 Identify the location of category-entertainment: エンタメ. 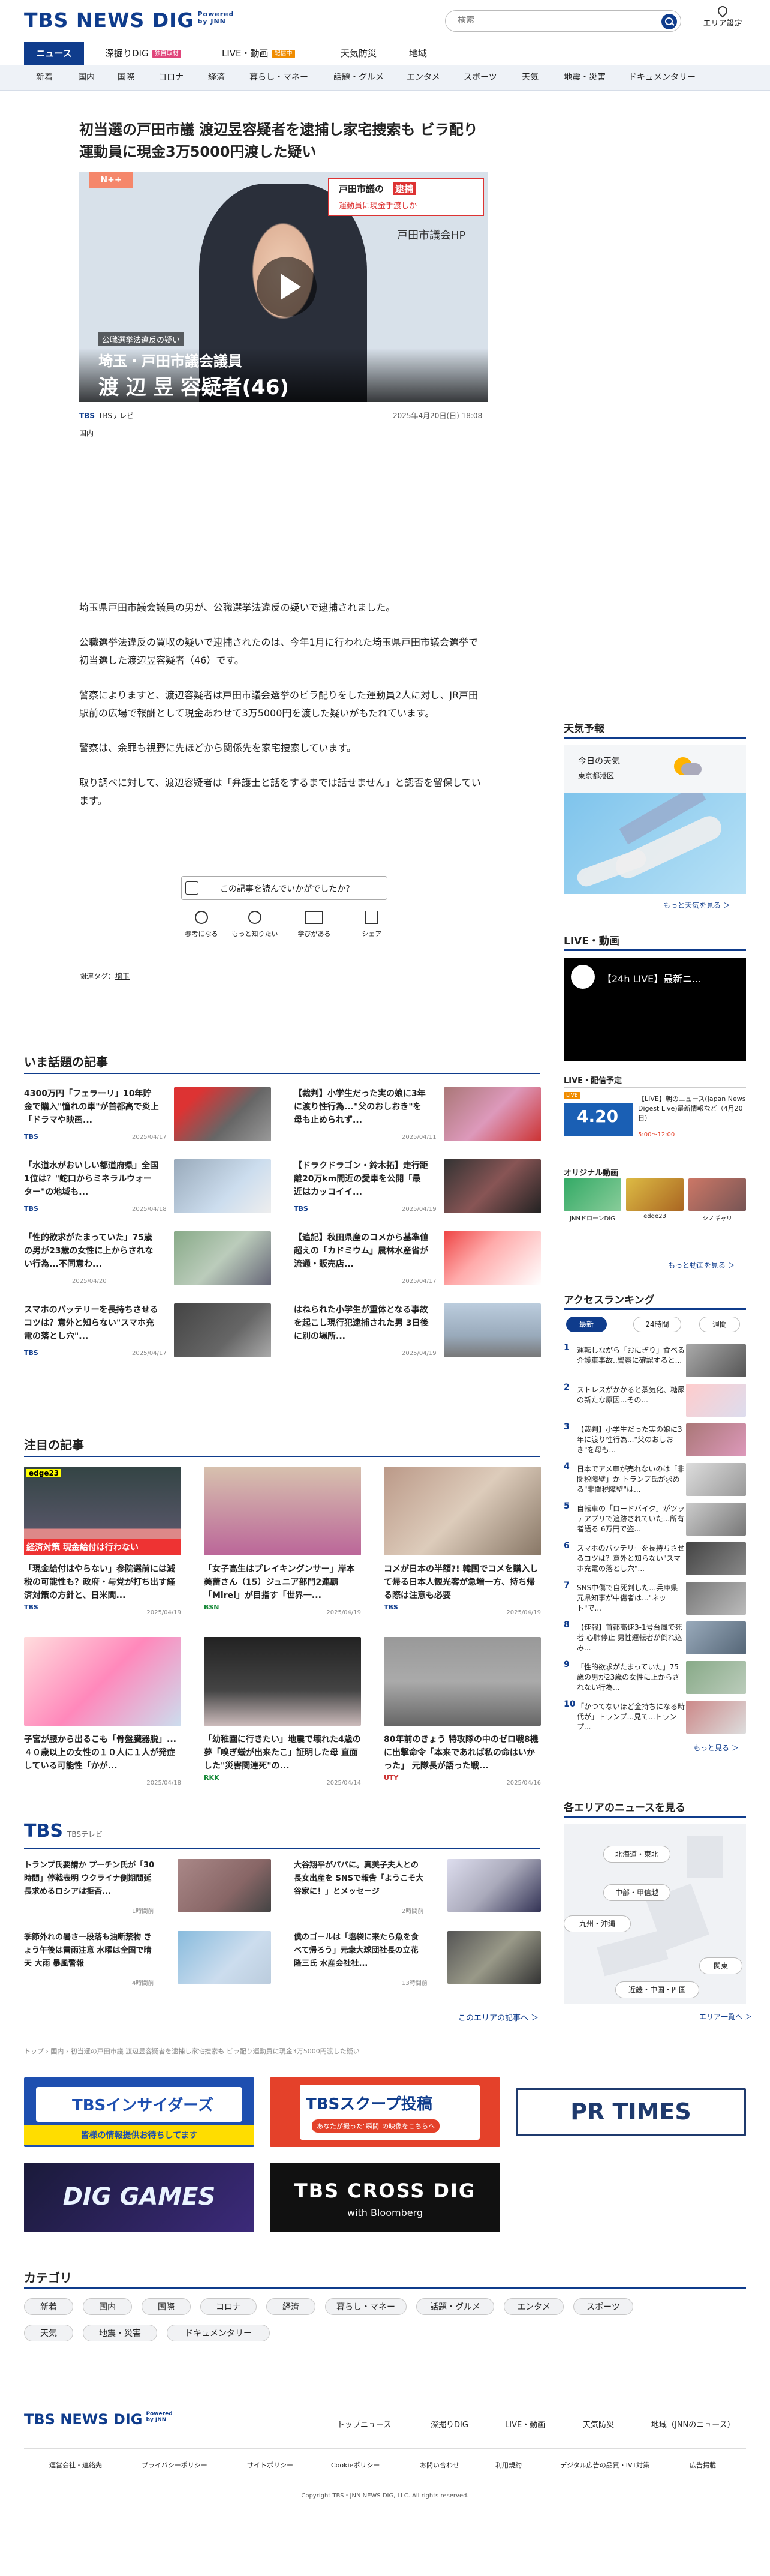
(534, 2306).